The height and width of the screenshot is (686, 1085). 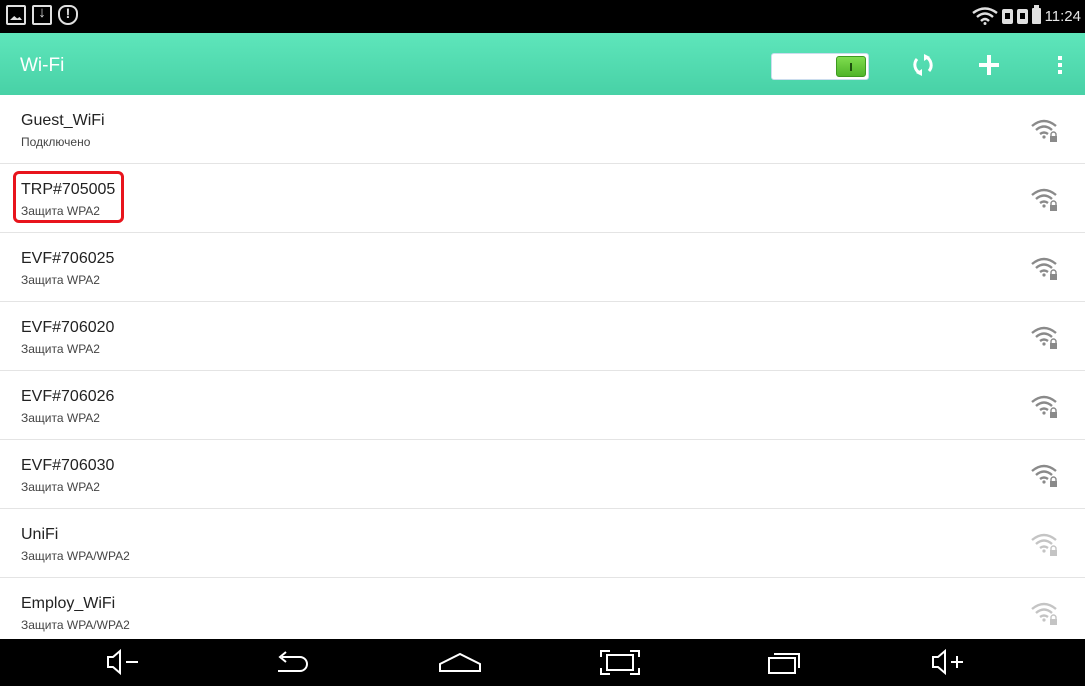 I want to click on page-title: Wi-Fi, so click(x=42, y=65).